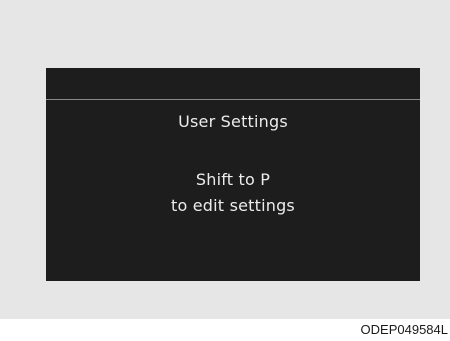 The width and height of the screenshot is (450, 341). Describe the element at coordinates (233, 99) in the screenshot. I see `header-divider` at that location.